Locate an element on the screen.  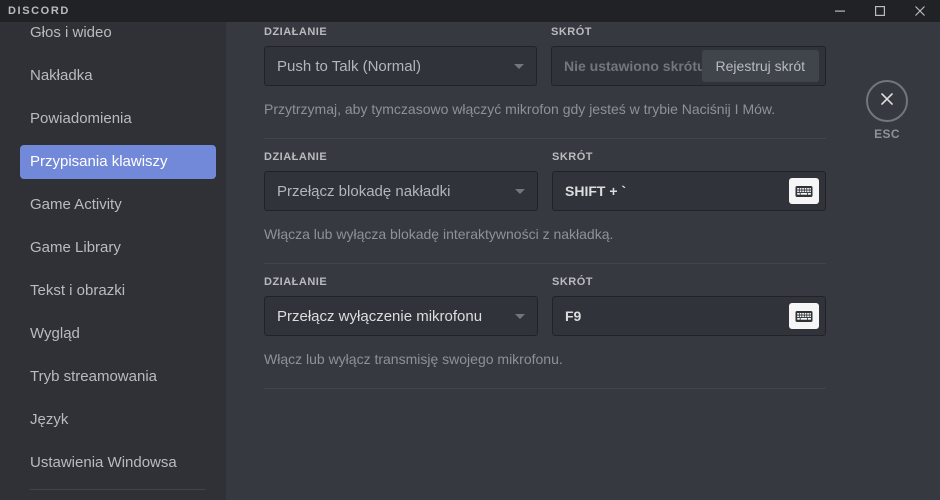
shortcut-value: Nie ustawiono skrótu is located at coordinates (633, 66).